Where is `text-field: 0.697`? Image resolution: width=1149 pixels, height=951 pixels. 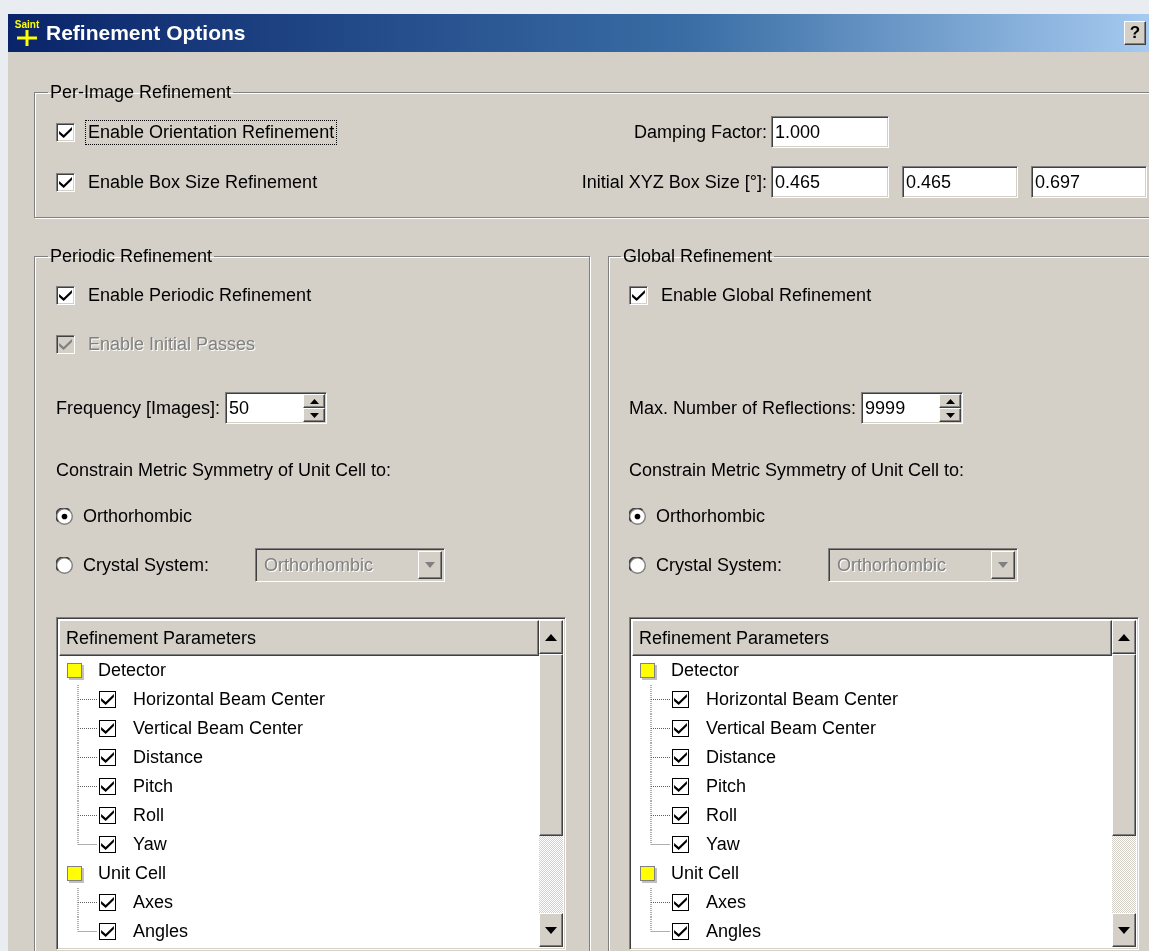
text-field: 0.697 is located at coordinates (1089, 182).